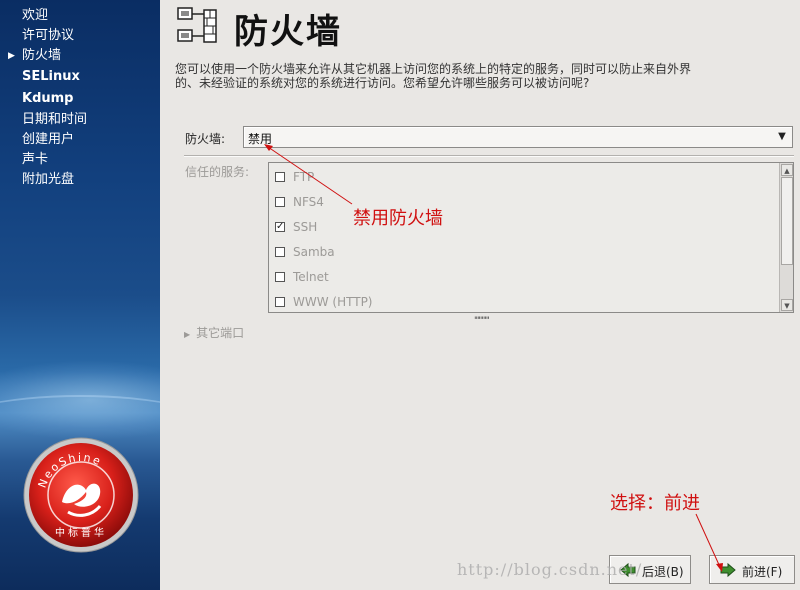 The width and height of the screenshot is (800, 590). What do you see at coordinates (80, 160) in the screenshot?
I see `sidebar-item-sound-card: 声卡` at bounding box center [80, 160].